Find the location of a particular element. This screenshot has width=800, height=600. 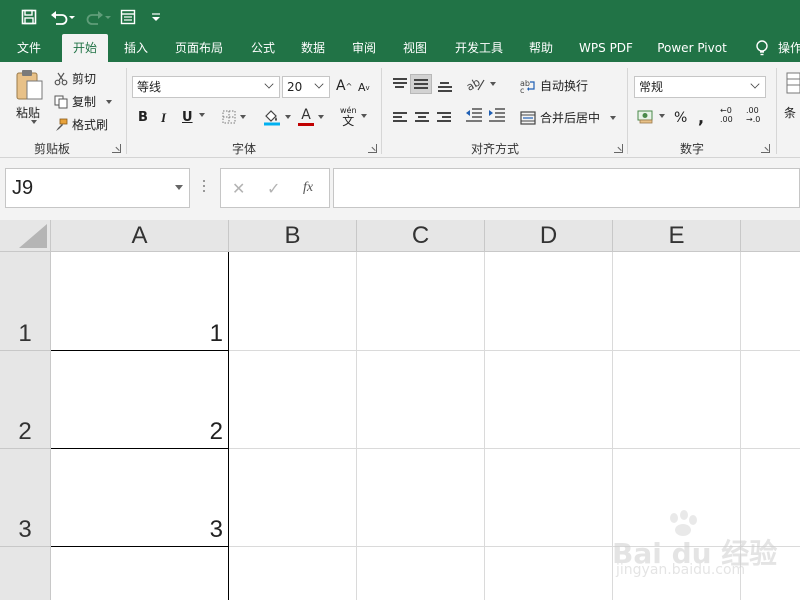

cell-b4 is located at coordinates (293, 573).